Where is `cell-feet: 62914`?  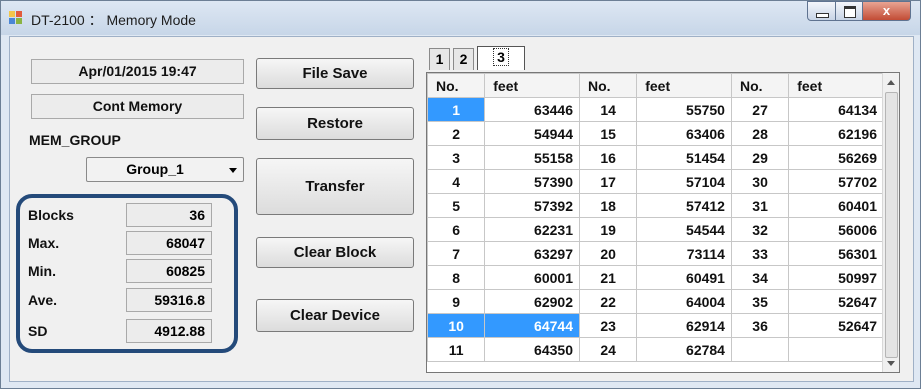 cell-feet: 62914 is located at coordinates (684, 325).